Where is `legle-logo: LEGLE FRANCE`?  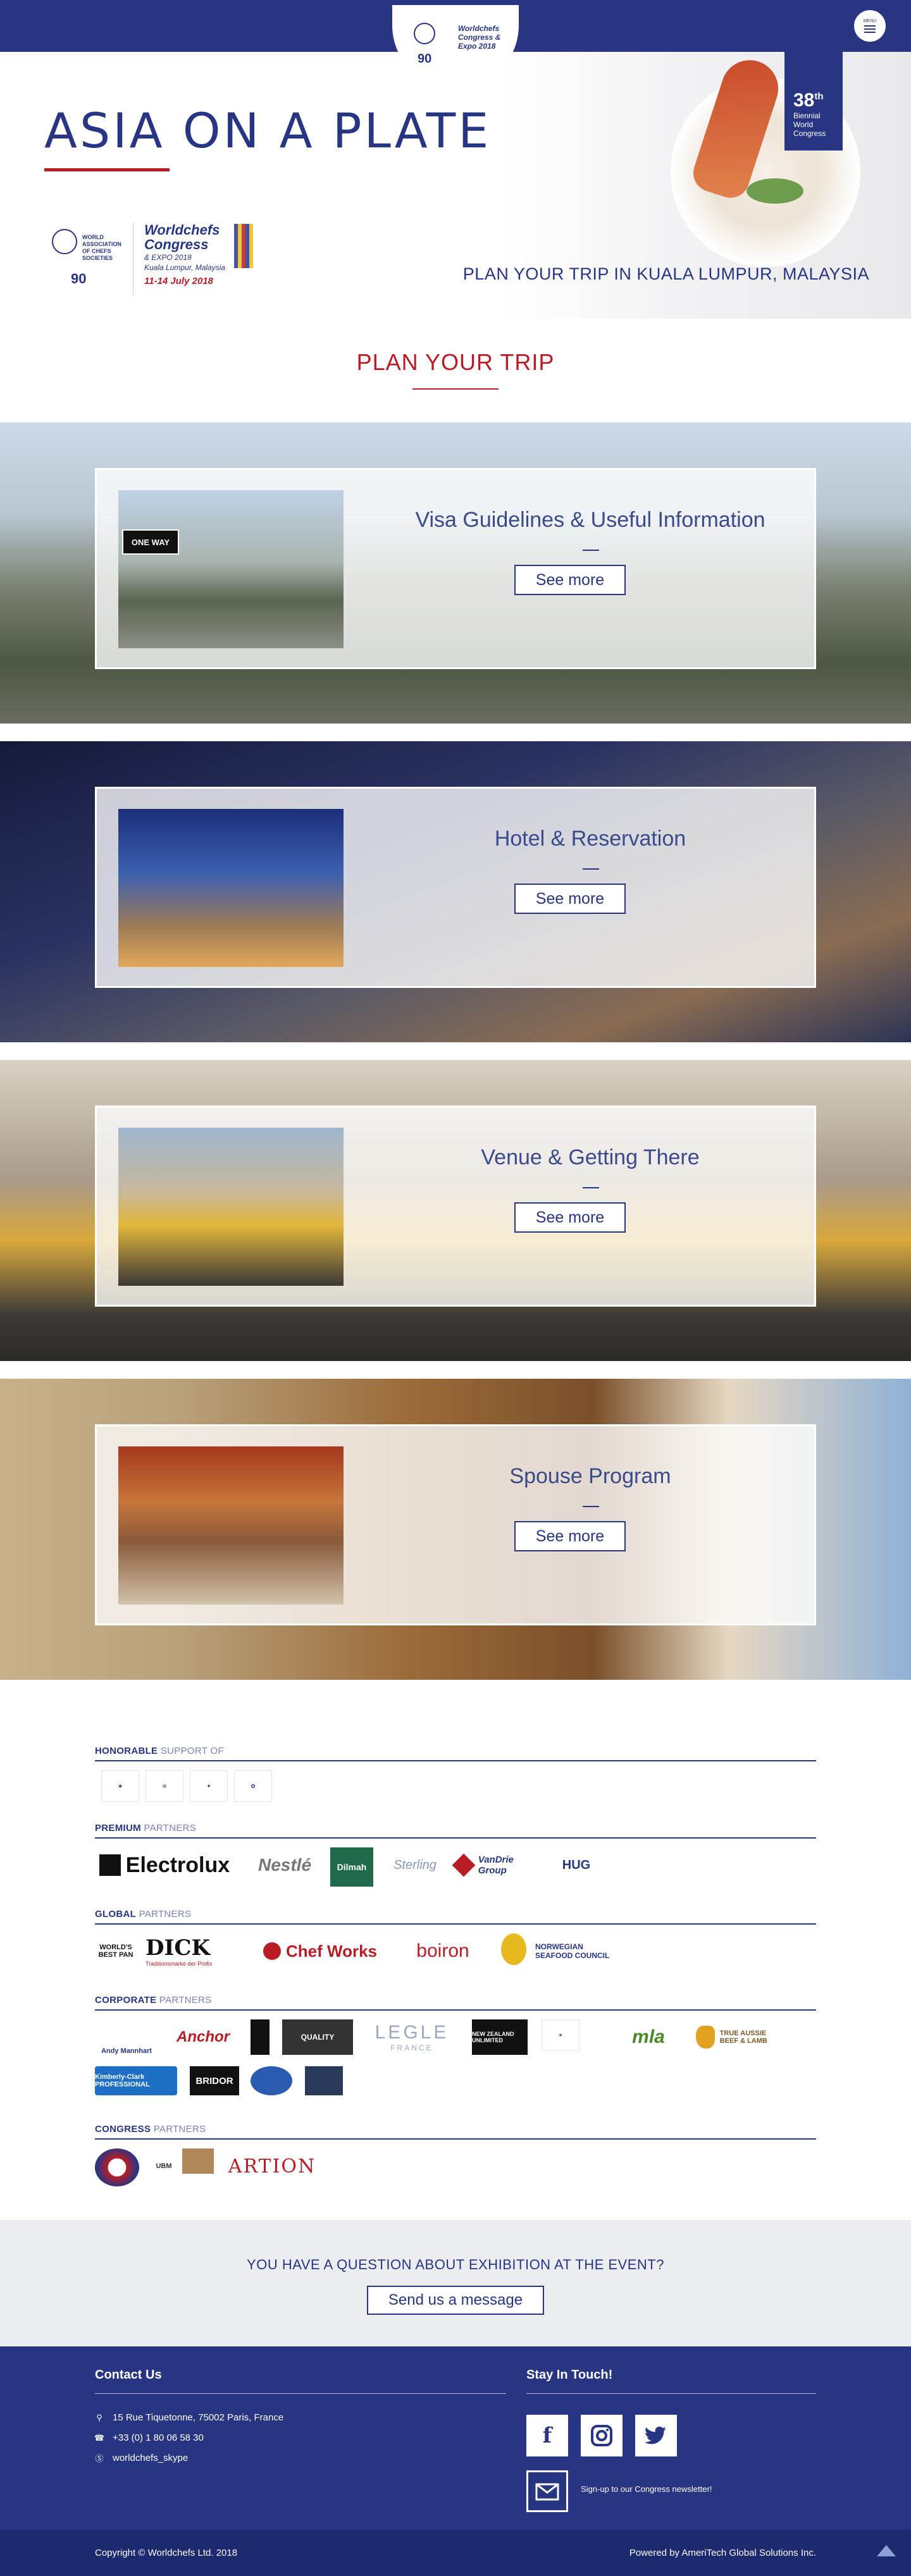 legle-logo: LEGLE FRANCE is located at coordinates (411, 2037).